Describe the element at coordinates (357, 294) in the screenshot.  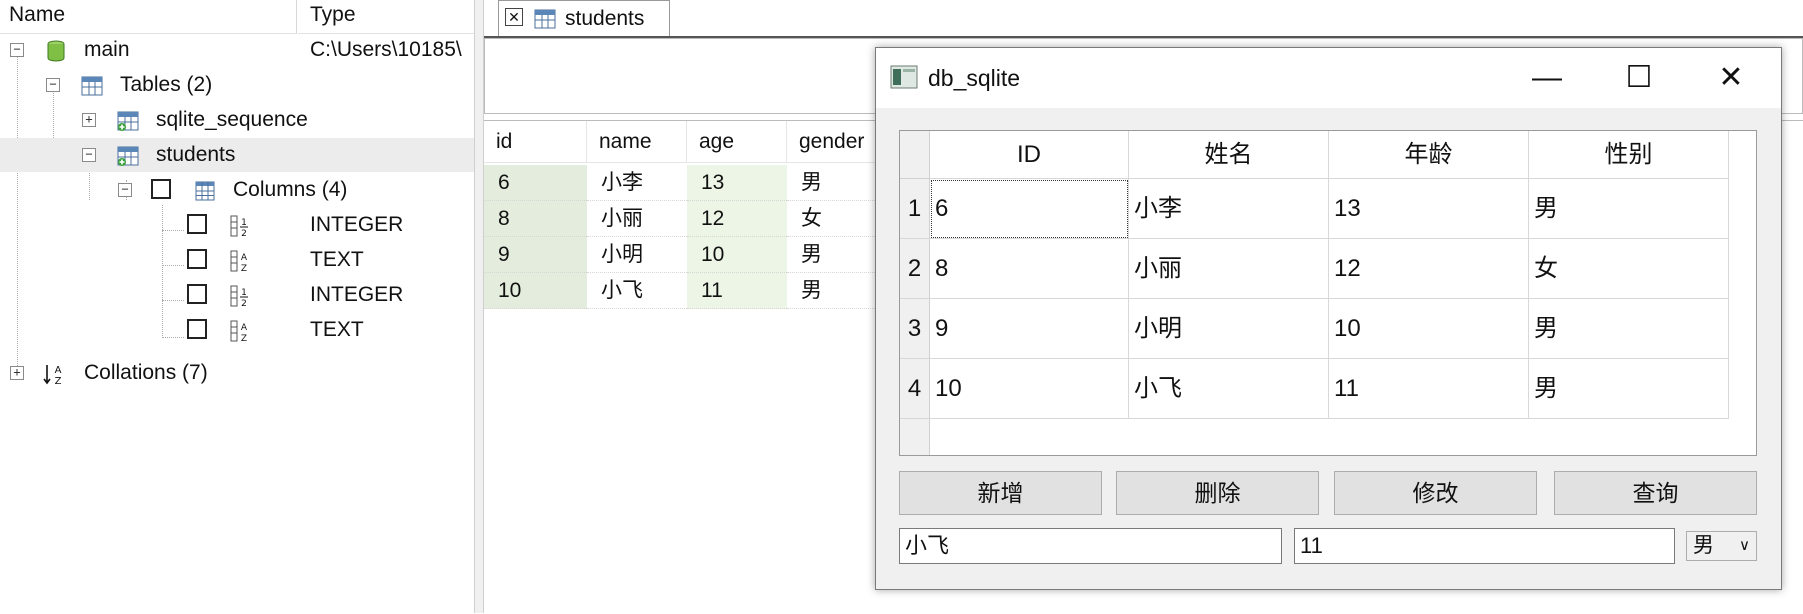
I see `column-type: INTEGER` at that location.